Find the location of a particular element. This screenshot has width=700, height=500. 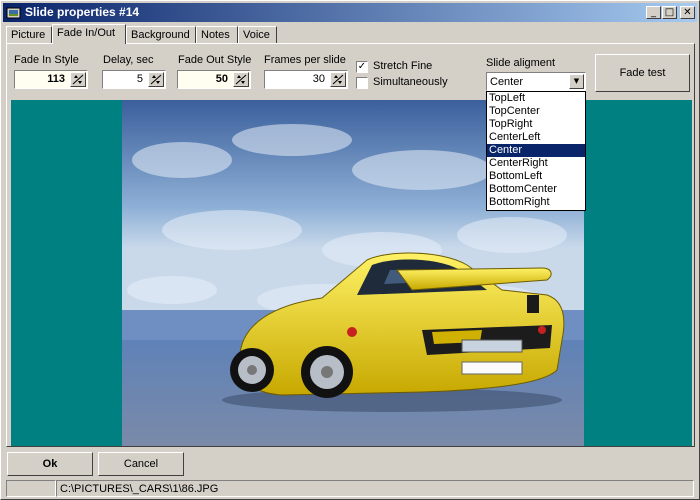

dropdown-option-centerleft: CenterLeft is located at coordinates (536, 137).